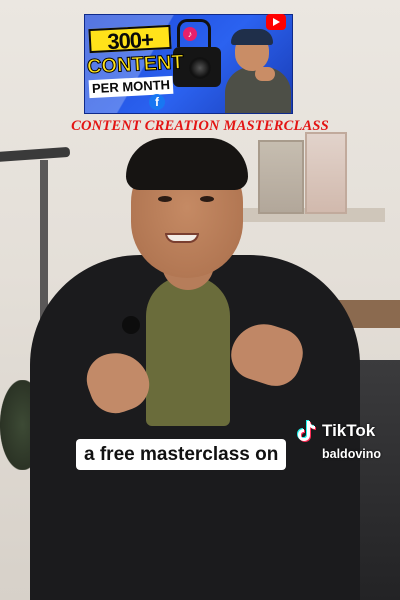 The height and width of the screenshot is (600, 400). Describe the element at coordinates (135, 65) in the screenshot. I see `thumbnail-content-word: CONTENT` at that location.